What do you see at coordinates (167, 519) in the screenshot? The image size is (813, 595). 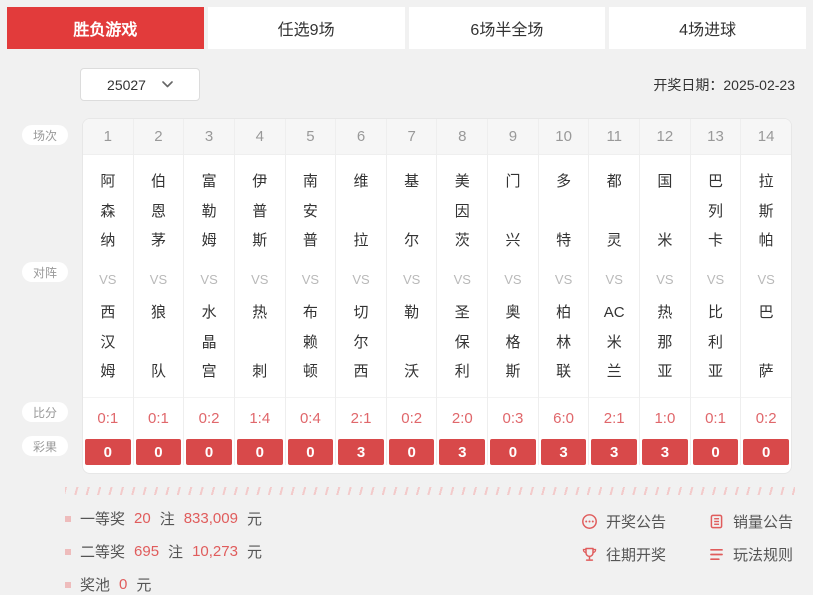 I see `prize-unit: 注` at bounding box center [167, 519].